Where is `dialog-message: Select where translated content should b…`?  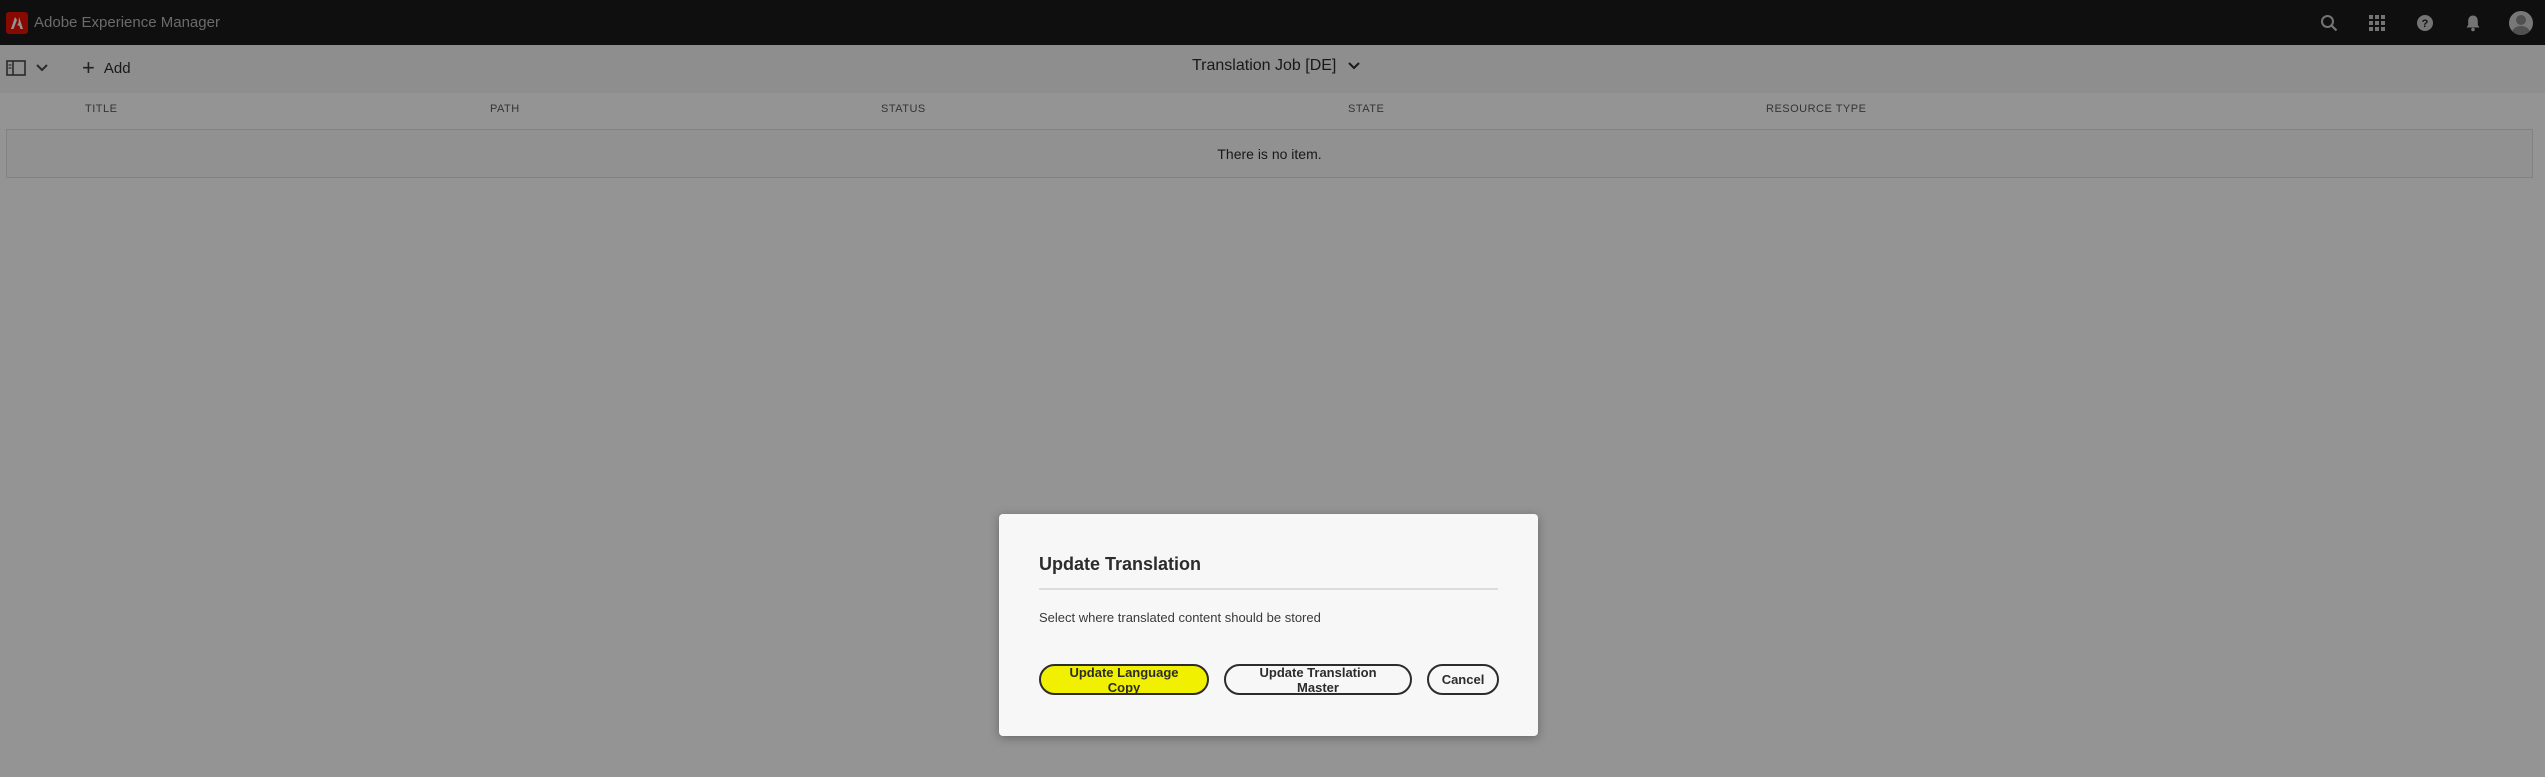 dialog-message: Select where translated content should b… is located at coordinates (1180, 617).